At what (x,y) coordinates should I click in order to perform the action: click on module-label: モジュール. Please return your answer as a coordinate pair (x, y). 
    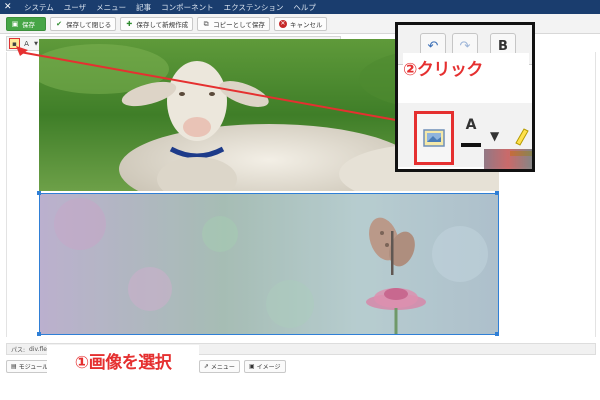
    Looking at the image, I should click on (33, 367).